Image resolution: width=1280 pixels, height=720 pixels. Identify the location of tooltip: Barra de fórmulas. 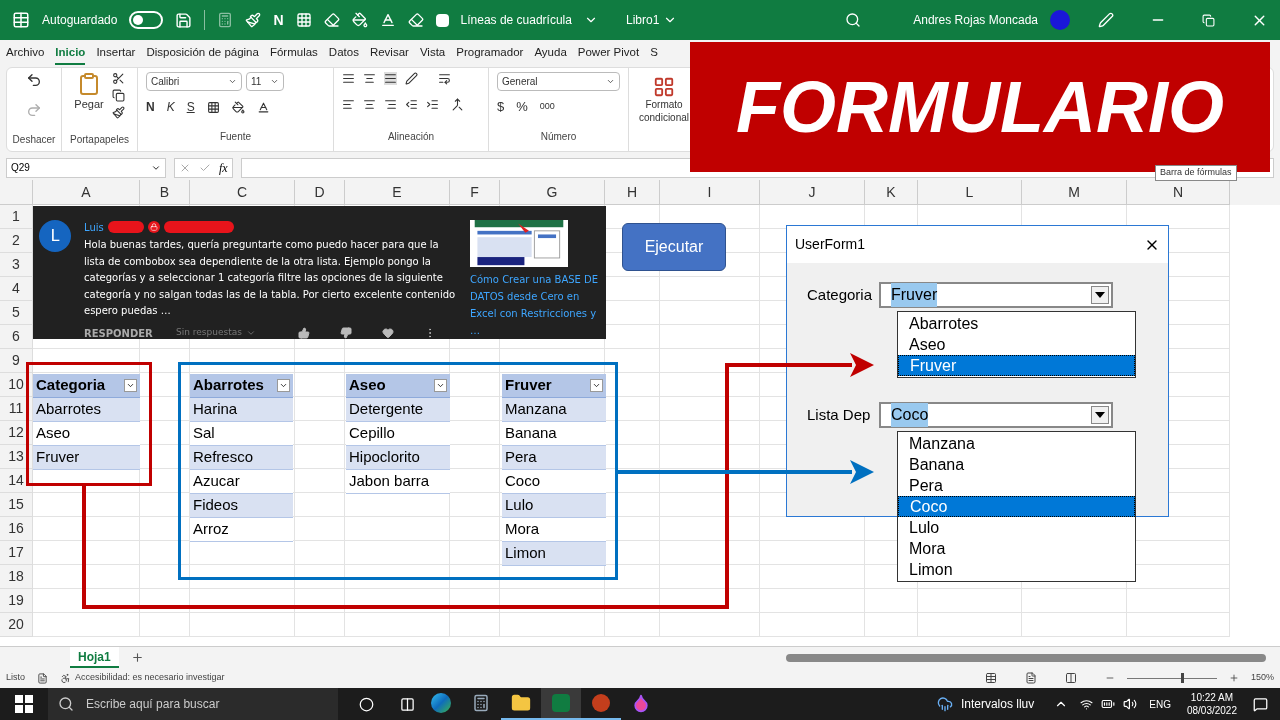
(1196, 173).